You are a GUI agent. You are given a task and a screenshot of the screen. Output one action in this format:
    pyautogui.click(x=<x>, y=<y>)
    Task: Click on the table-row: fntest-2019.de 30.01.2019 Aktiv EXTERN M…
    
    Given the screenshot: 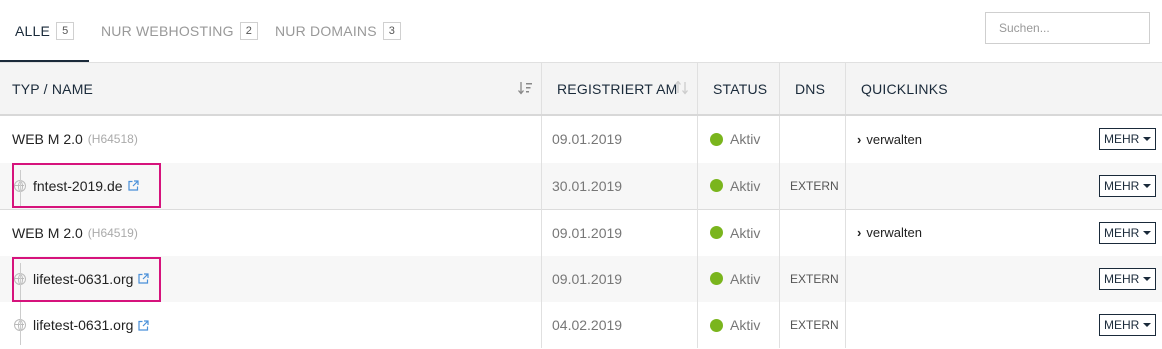 What is the action you would take?
    pyautogui.click(x=581, y=186)
    